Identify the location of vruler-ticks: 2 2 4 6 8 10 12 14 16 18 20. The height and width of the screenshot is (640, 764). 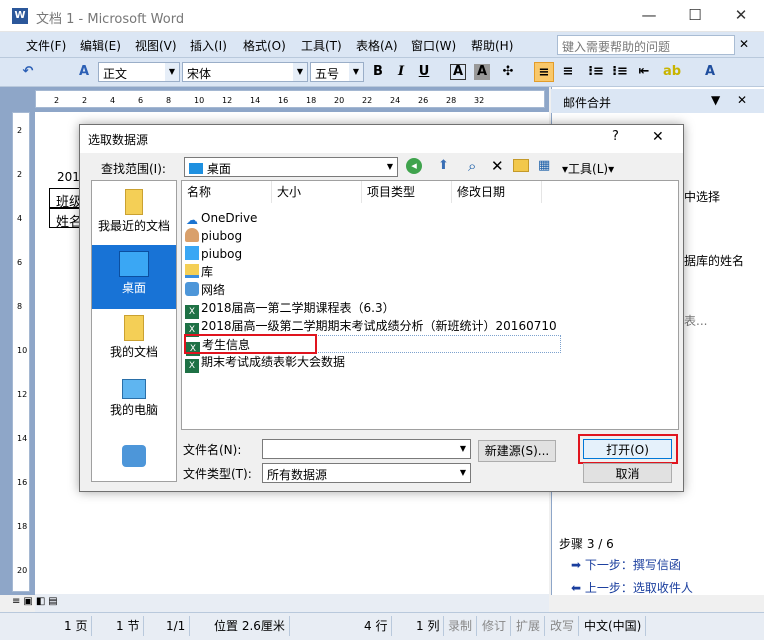
(22, 350).